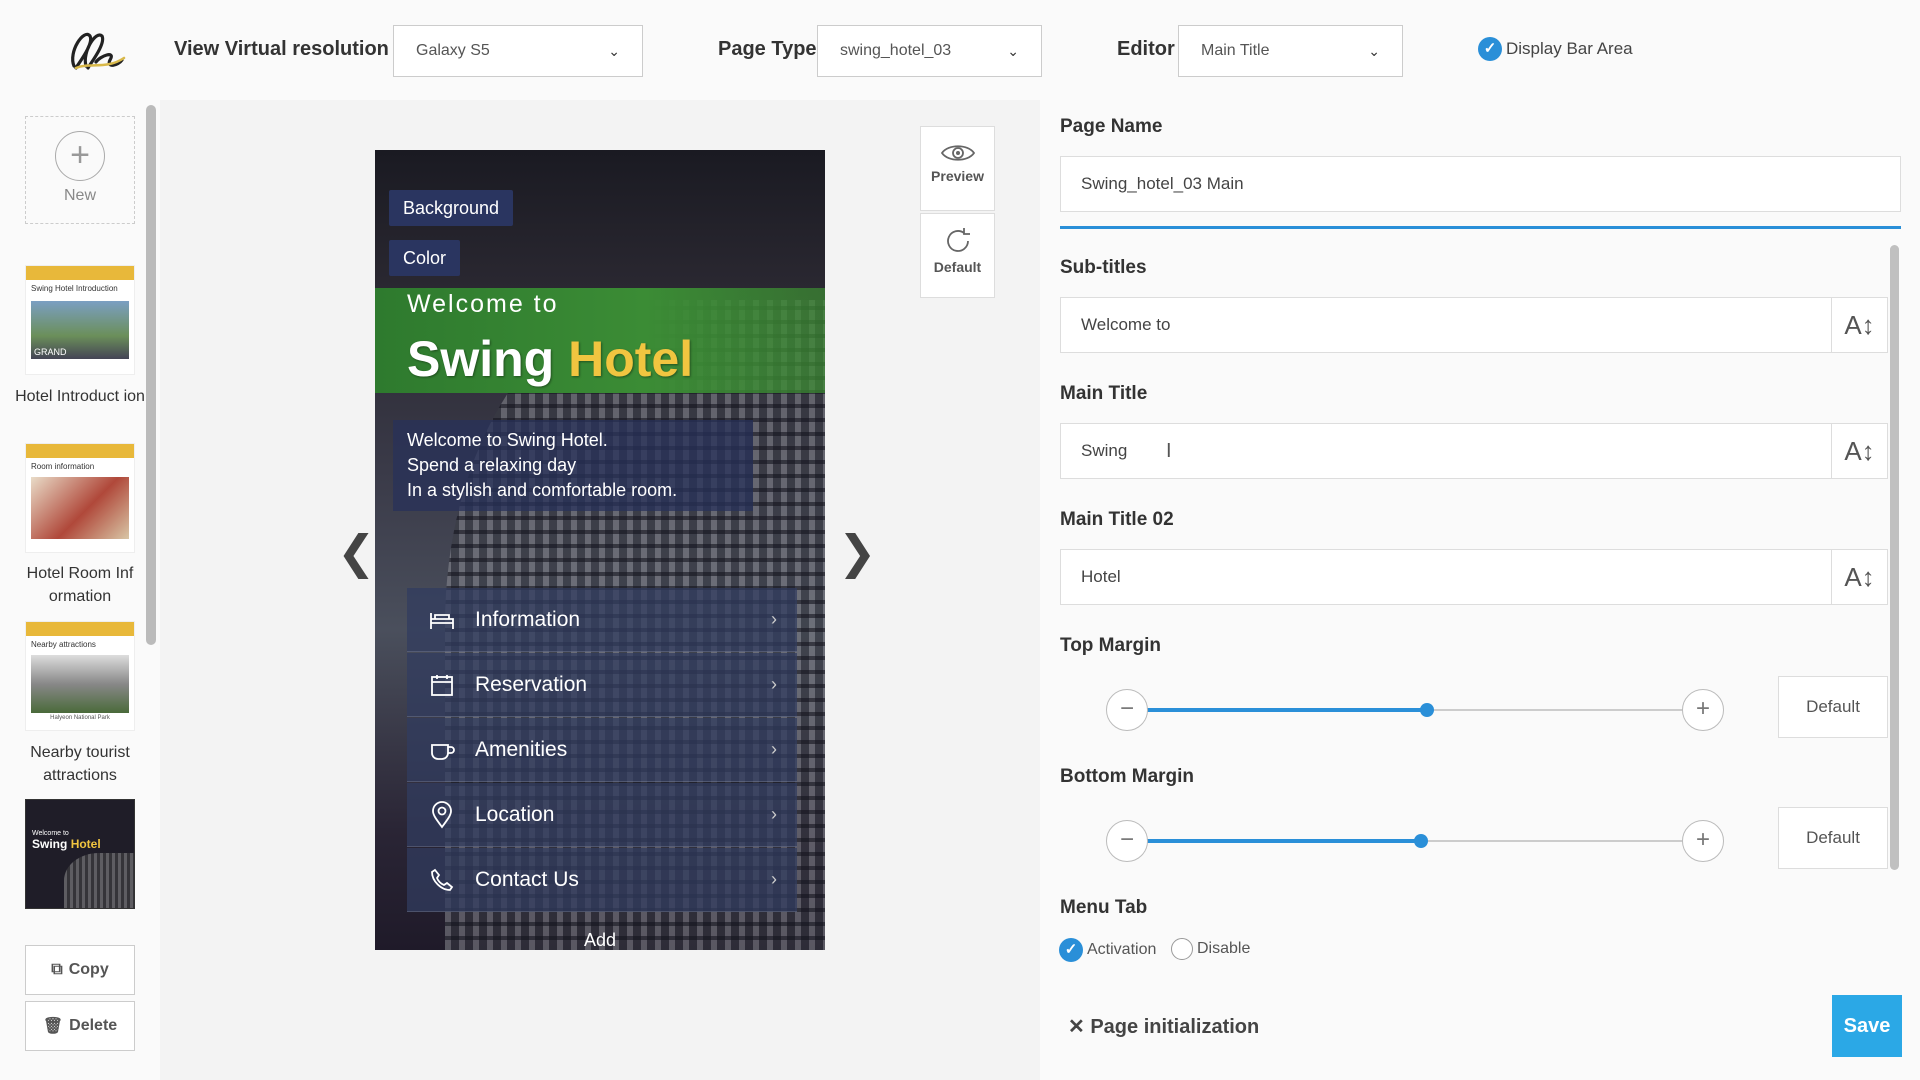 The height and width of the screenshot is (1080, 1920). What do you see at coordinates (80, 764) in the screenshot?
I see `thumbnail-caption: Nearby tourist attractions` at bounding box center [80, 764].